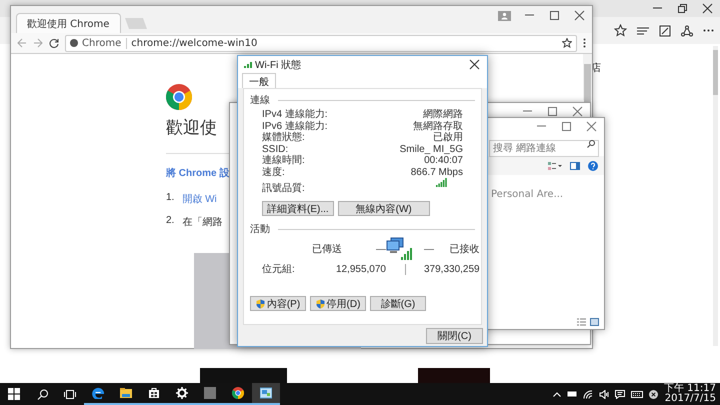 This screenshot has width=720, height=405. Describe the element at coordinates (210, 393) in the screenshot. I see `photo-placeholder` at that location.